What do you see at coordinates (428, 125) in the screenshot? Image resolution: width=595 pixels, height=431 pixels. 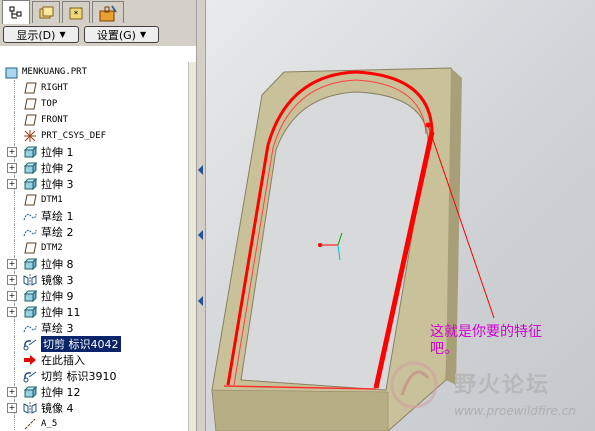 I see `leader-arrow-head` at bounding box center [428, 125].